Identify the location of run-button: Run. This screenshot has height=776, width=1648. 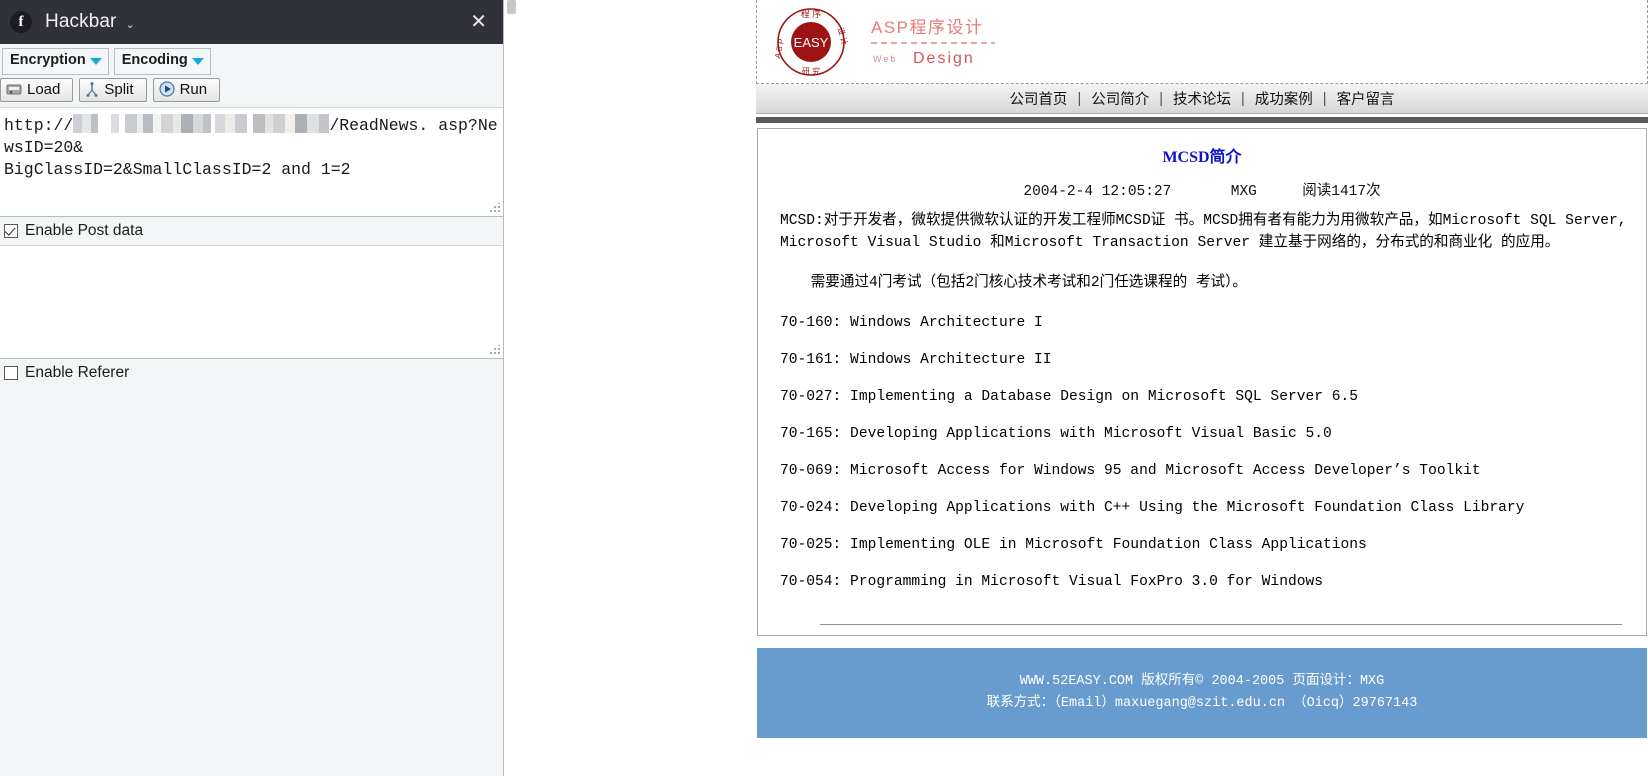
(186, 89).